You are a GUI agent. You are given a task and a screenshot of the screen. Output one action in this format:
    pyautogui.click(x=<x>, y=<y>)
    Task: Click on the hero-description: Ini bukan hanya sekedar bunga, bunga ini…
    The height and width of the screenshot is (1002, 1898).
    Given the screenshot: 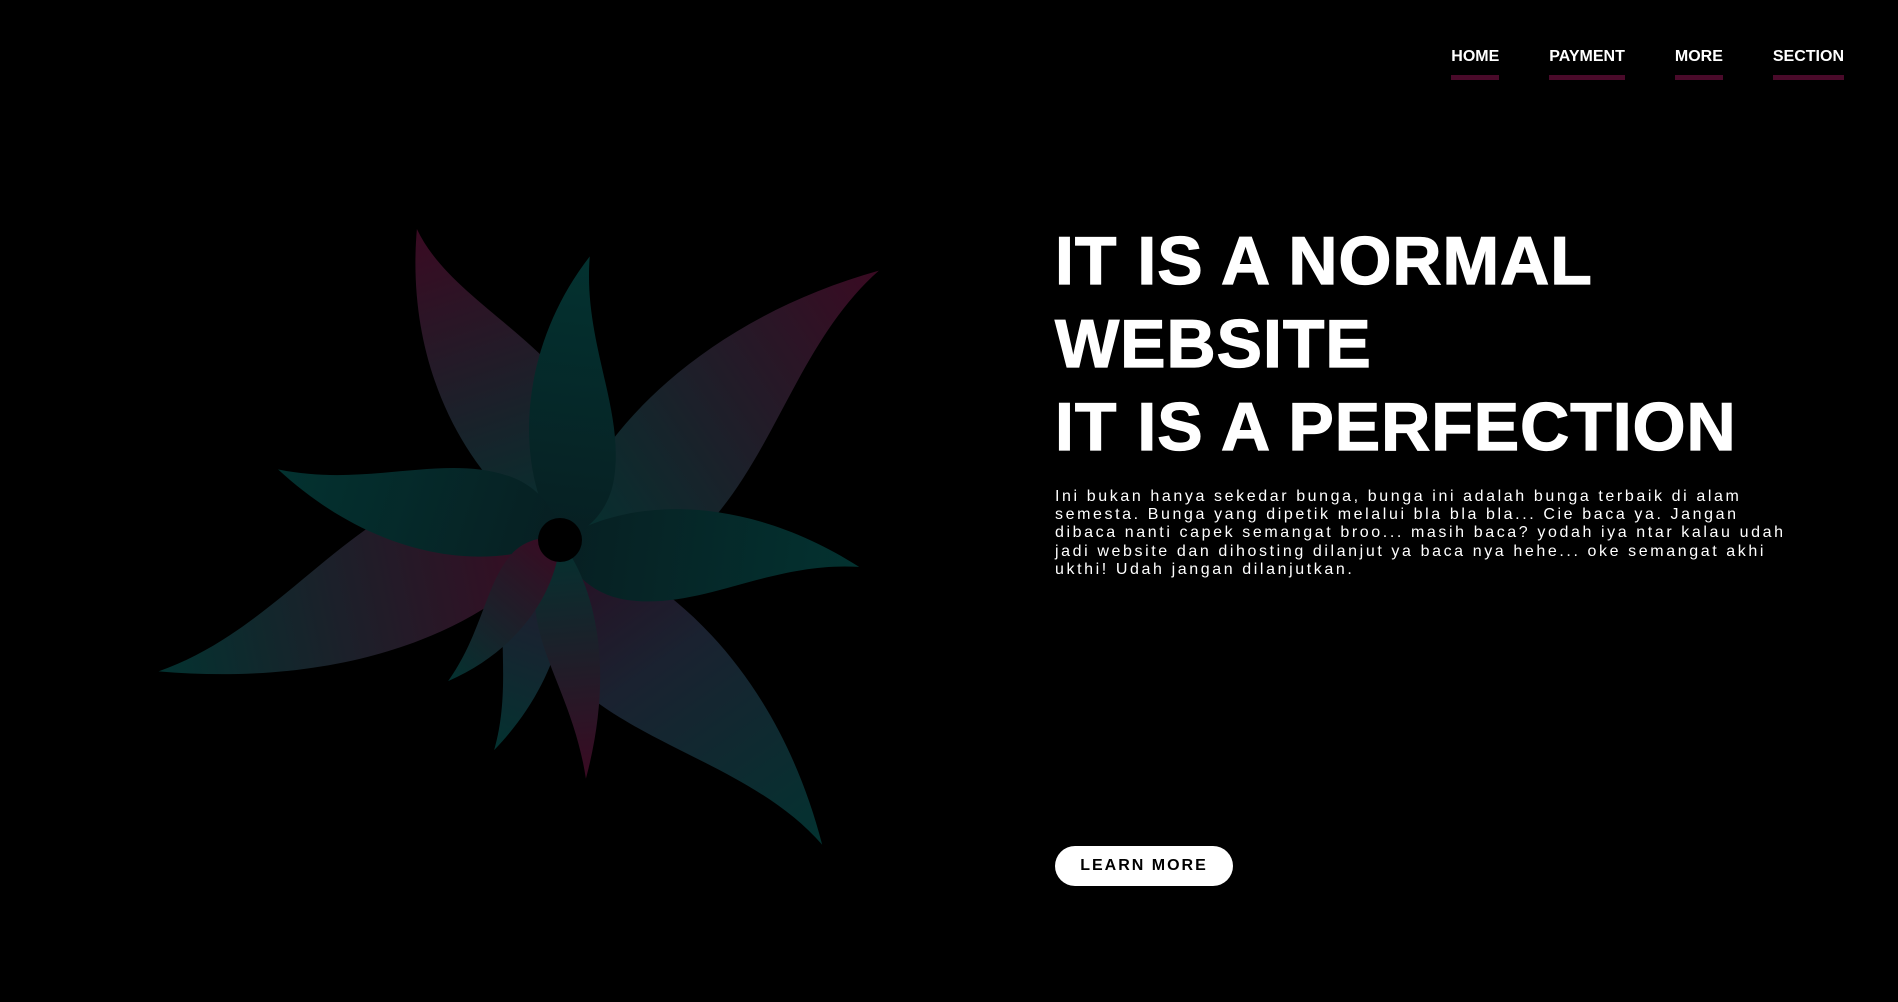 What is the action you would take?
    pyautogui.click(x=1420, y=533)
    